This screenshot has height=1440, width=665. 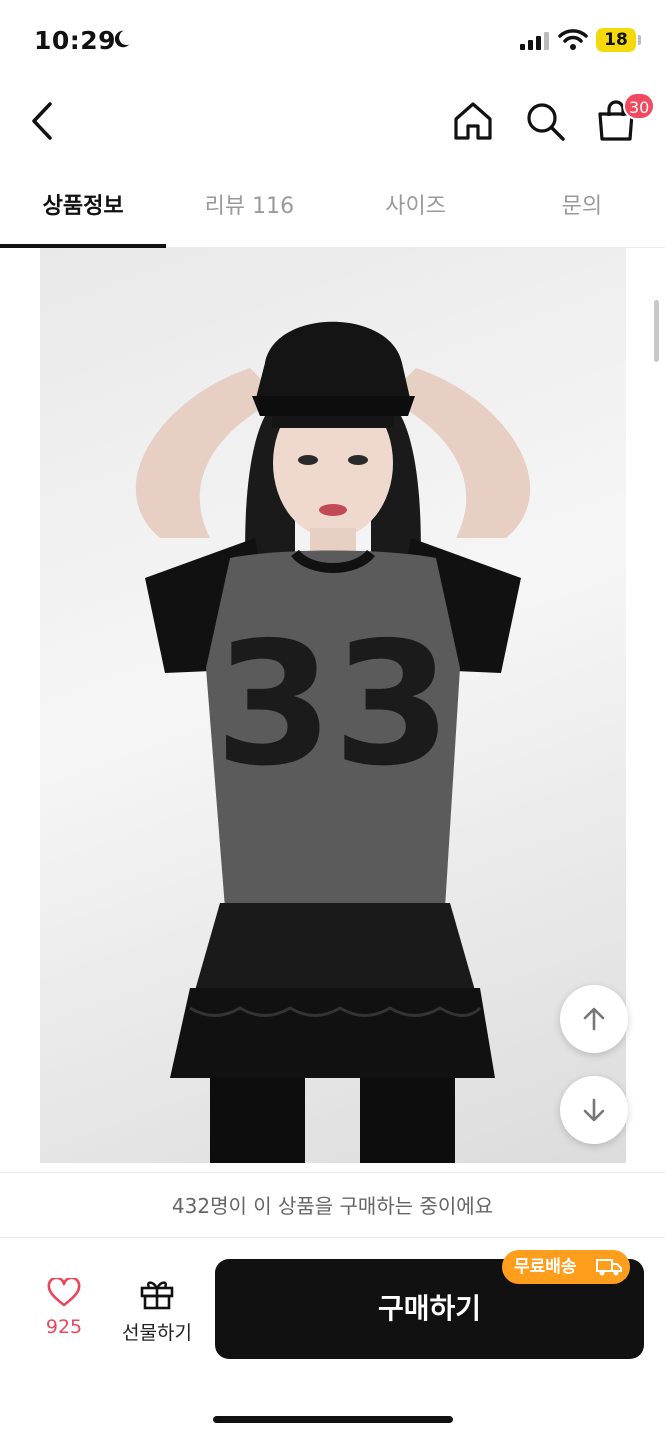 I want to click on free-shipping-label: 무료배송, so click(x=545, y=1267).